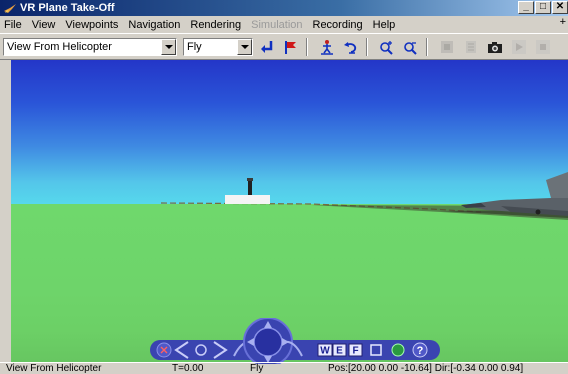 Image resolution: width=568 pixels, height=374 pixels. I want to click on straighten-up-button, so click(327, 47).